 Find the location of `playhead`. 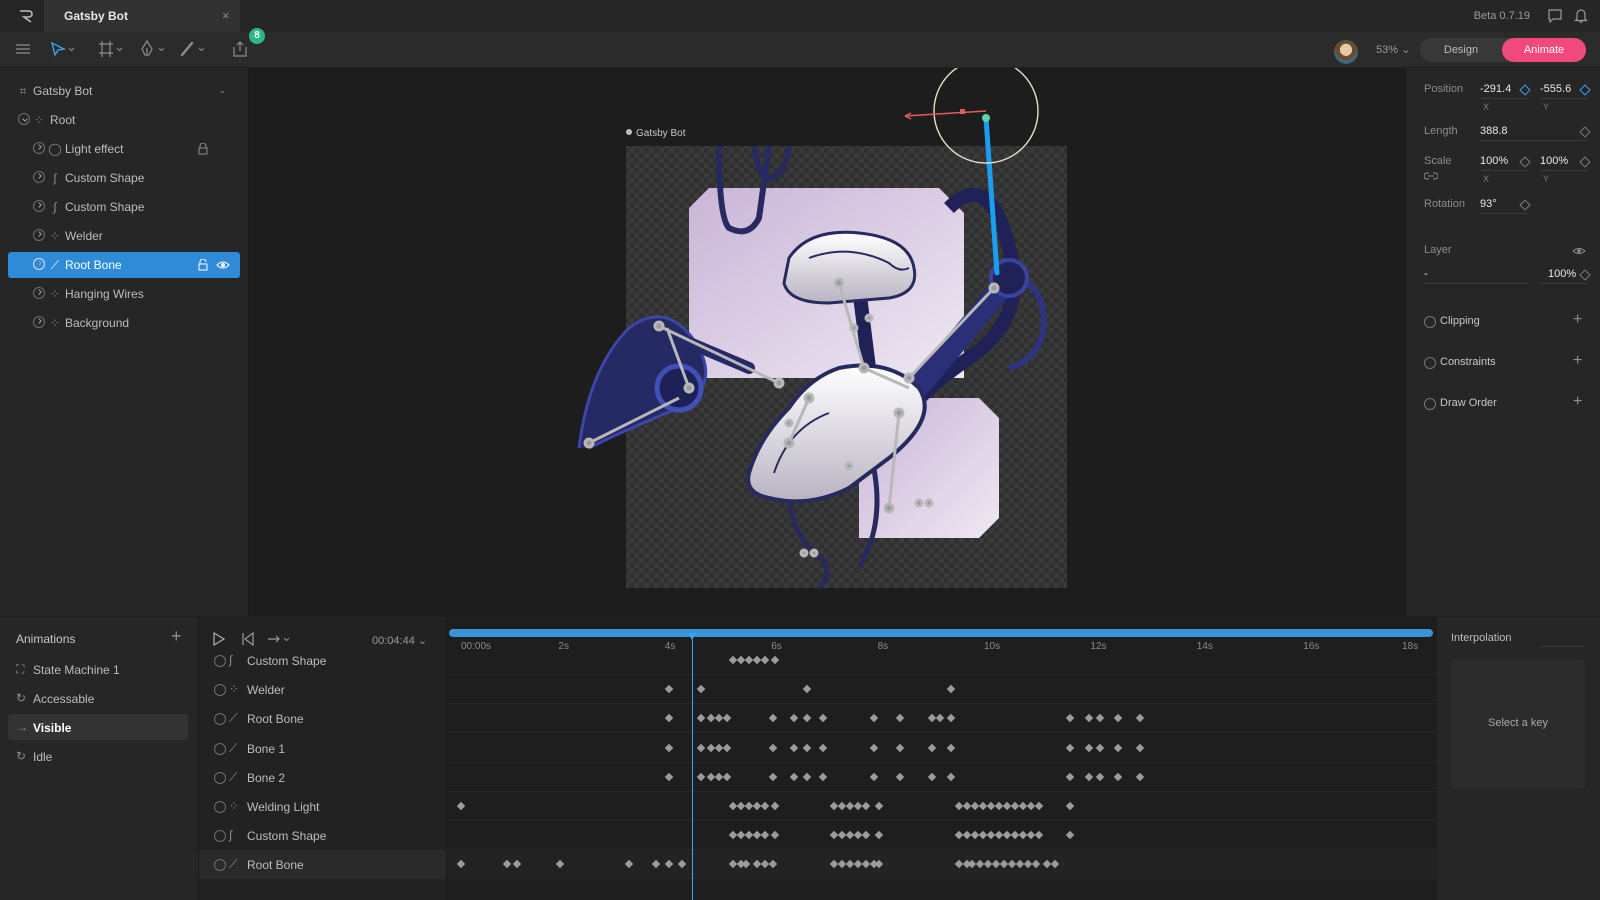

playhead is located at coordinates (692, 766).